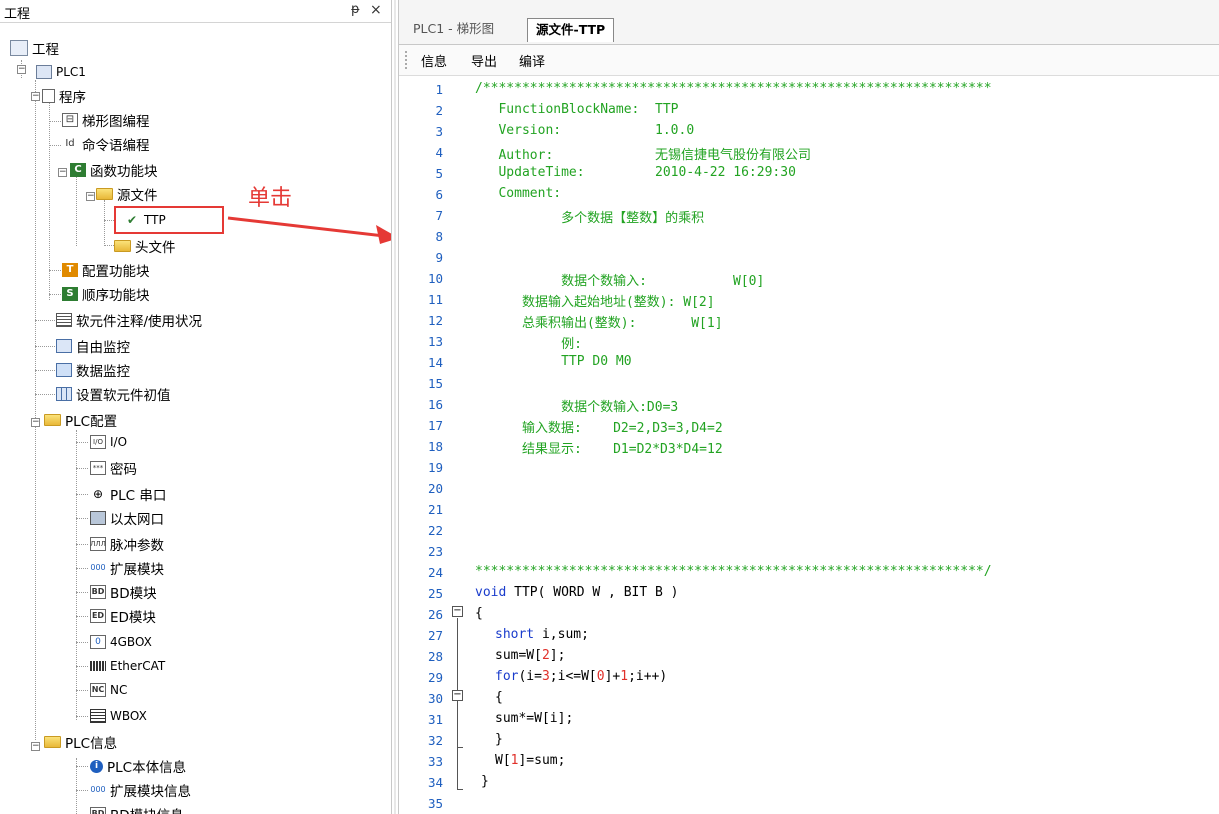  What do you see at coordinates (395, 407) in the screenshot?
I see `panel-splitter` at bounding box center [395, 407].